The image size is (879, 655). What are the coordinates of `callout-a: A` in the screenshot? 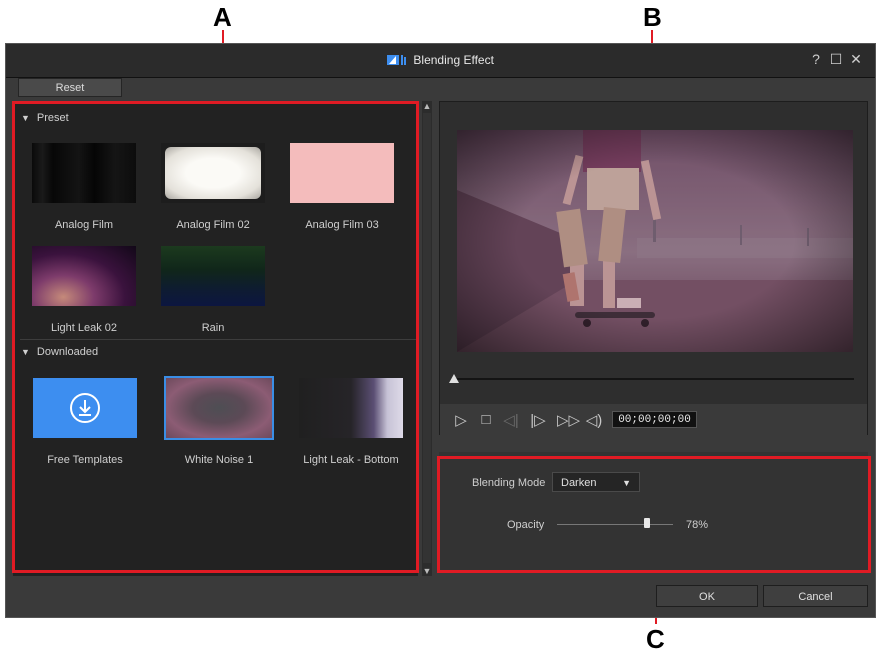 It's located at (222, 17).